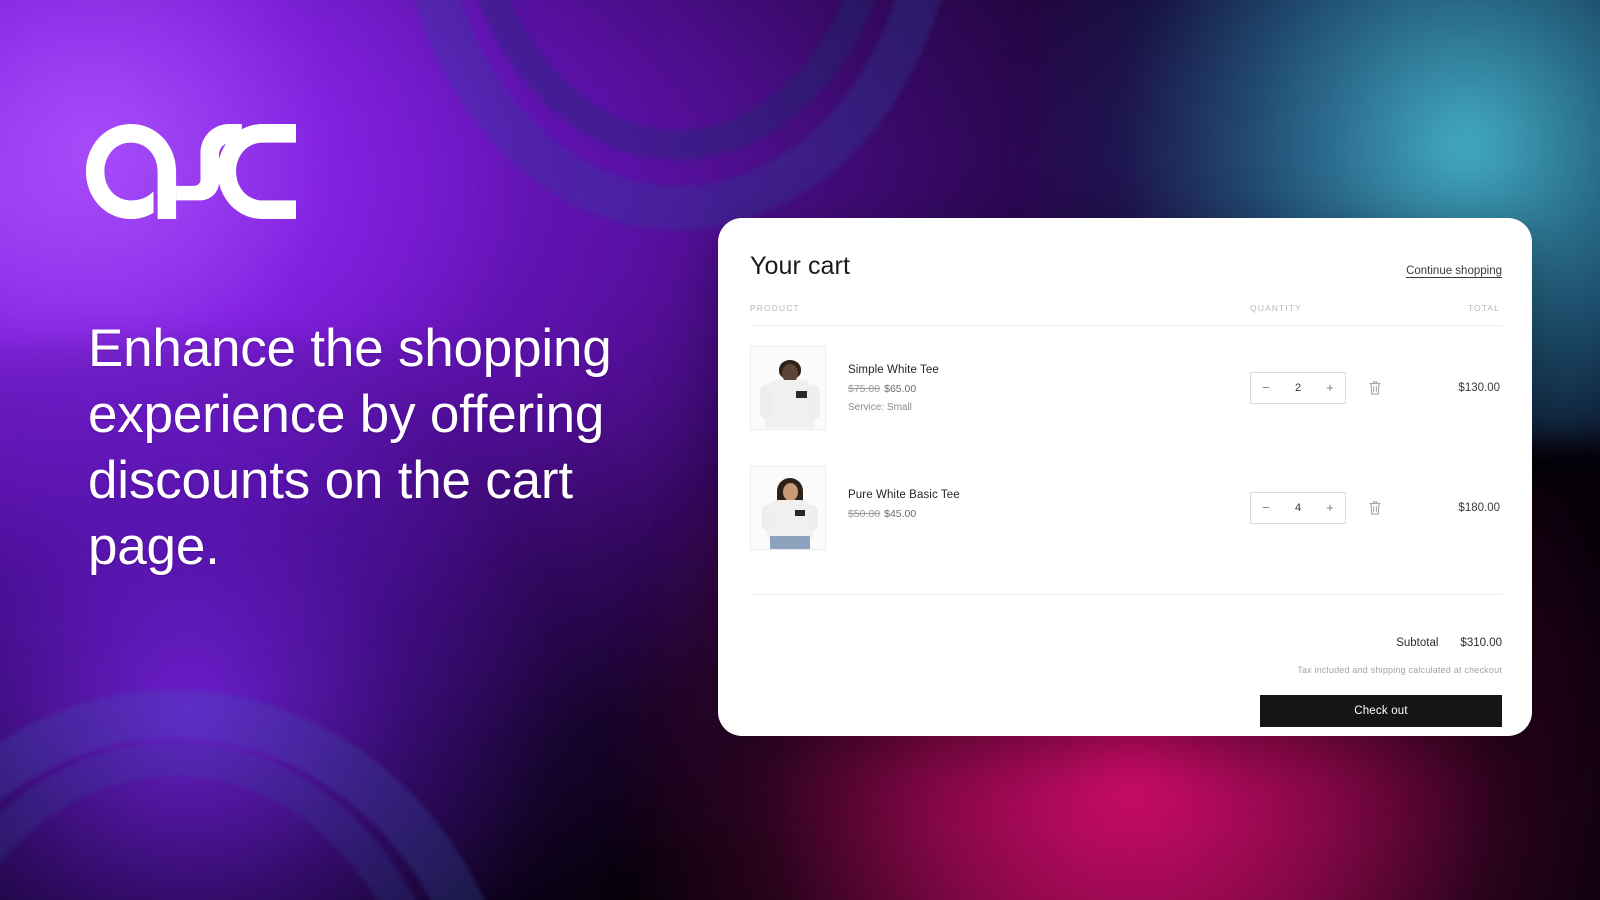 The height and width of the screenshot is (900, 1600). Describe the element at coordinates (1350, 508) in the screenshot. I see `cart-item-quantity: − 4 +` at that location.